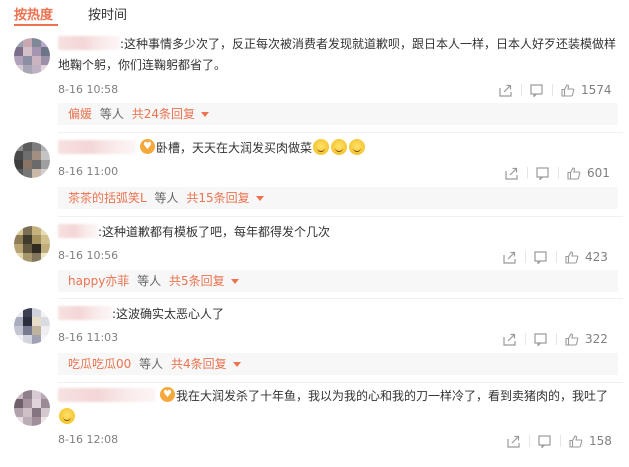 This screenshot has width=629, height=467. I want to click on comment-actions: 601, so click(562, 173).